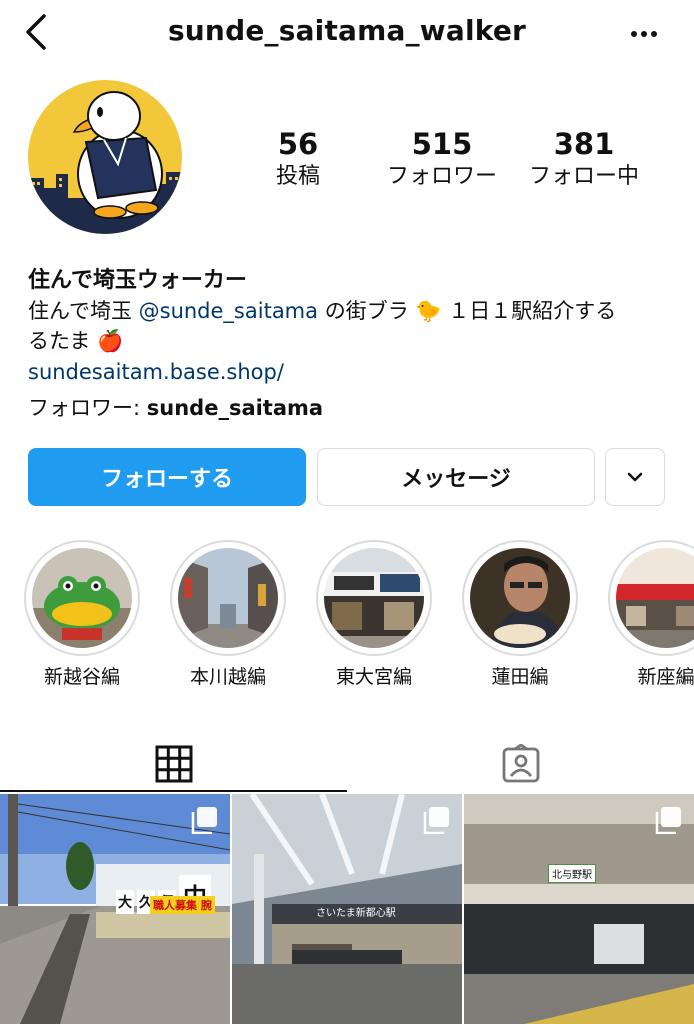 Image resolution: width=694 pixels, height=1024 pixels. Describe the element at coordinates (467, 311) in the screenshot. I see `bio-rest: の街ブラ 🐤 １日１駅紹介する` at that location.